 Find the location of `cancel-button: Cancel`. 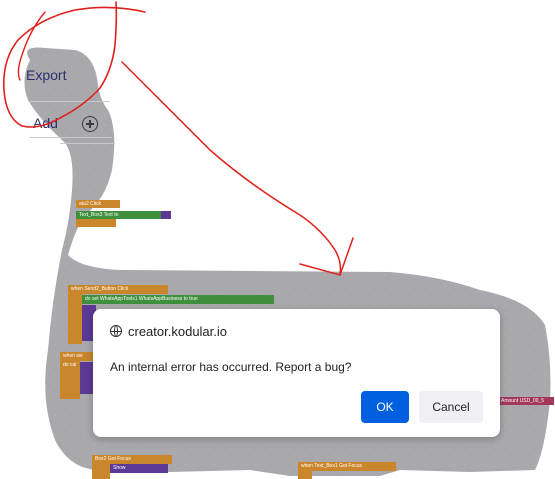

cancel-button: Cancel is located at coordinates (451, 407).